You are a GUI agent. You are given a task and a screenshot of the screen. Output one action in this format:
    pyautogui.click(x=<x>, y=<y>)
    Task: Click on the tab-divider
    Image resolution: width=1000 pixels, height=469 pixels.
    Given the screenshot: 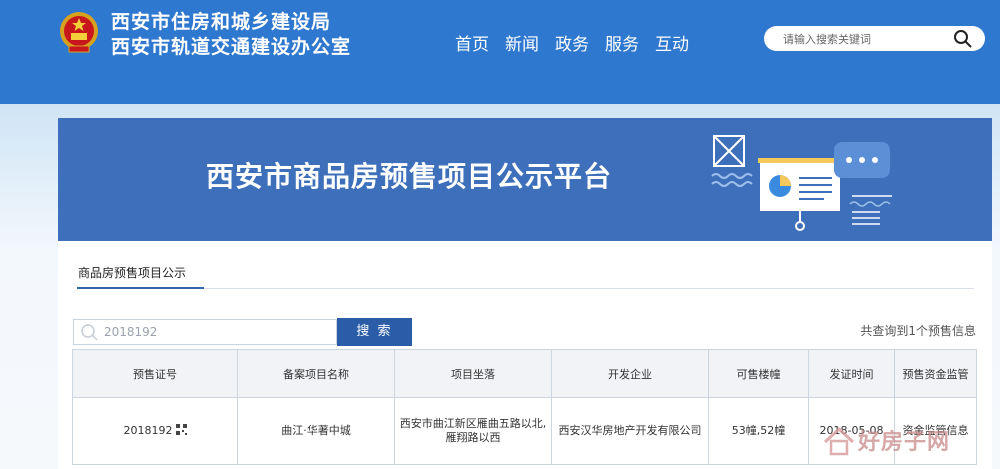 What is the action you would take?
    pyautogui.click(x=525, y=288)
    